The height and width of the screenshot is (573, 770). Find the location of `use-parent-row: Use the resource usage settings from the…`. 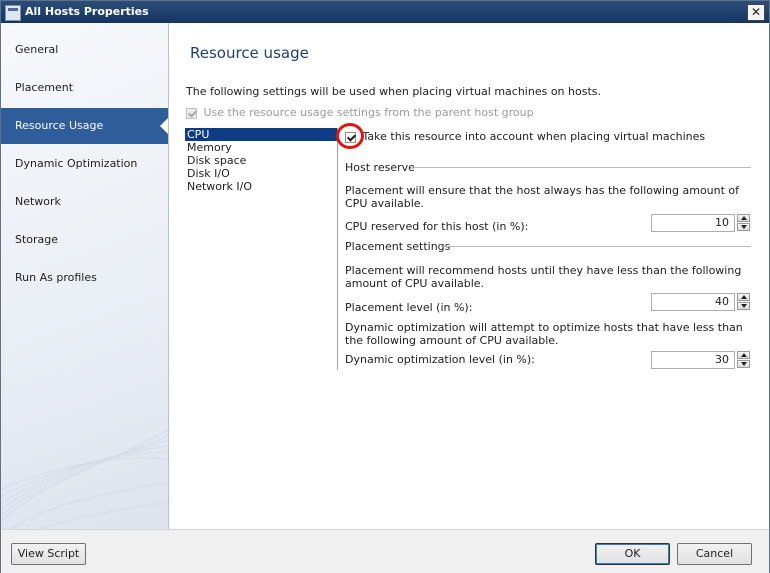

use-parent-row: Use the resource usage settings from the… is located at coordinates (360, 112).